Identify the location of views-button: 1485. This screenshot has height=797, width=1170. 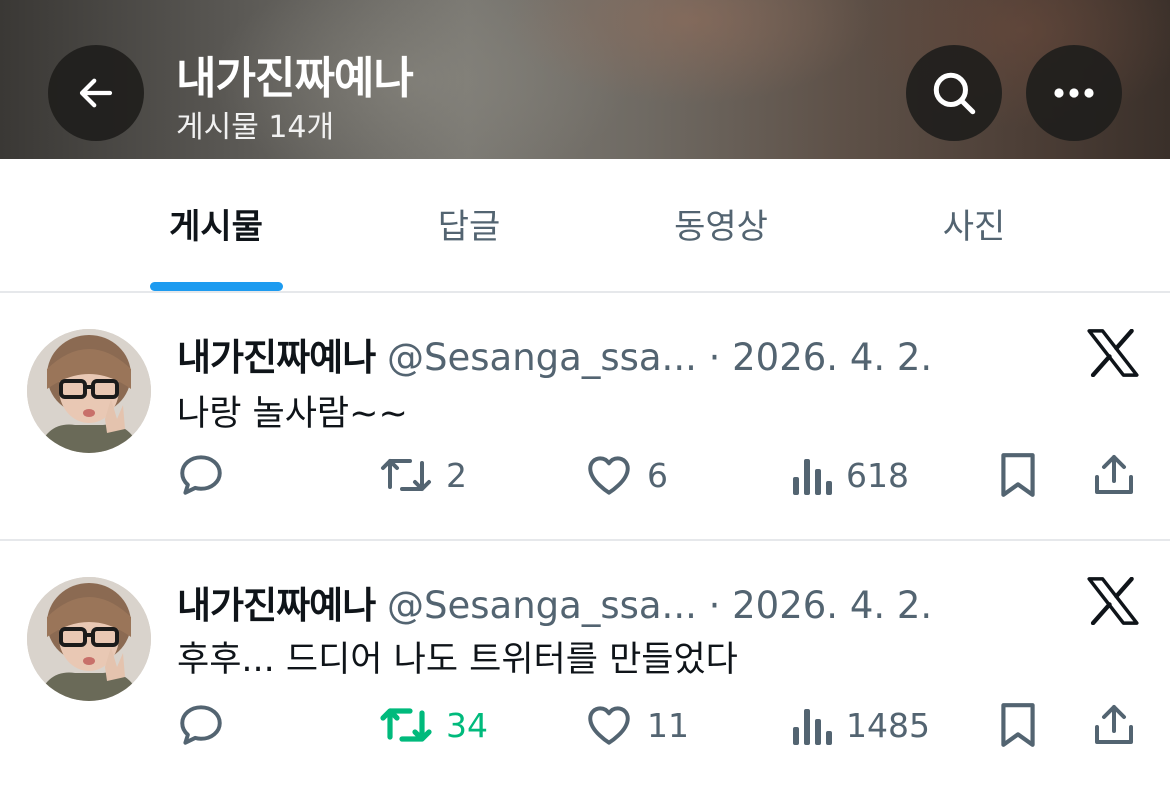
(860, 725).